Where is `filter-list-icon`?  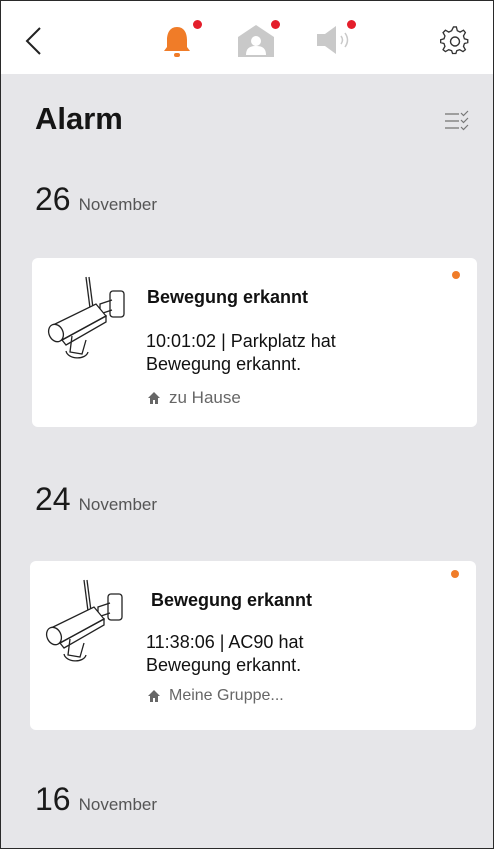 filter-list-icon is located at coordinates (457, 121).